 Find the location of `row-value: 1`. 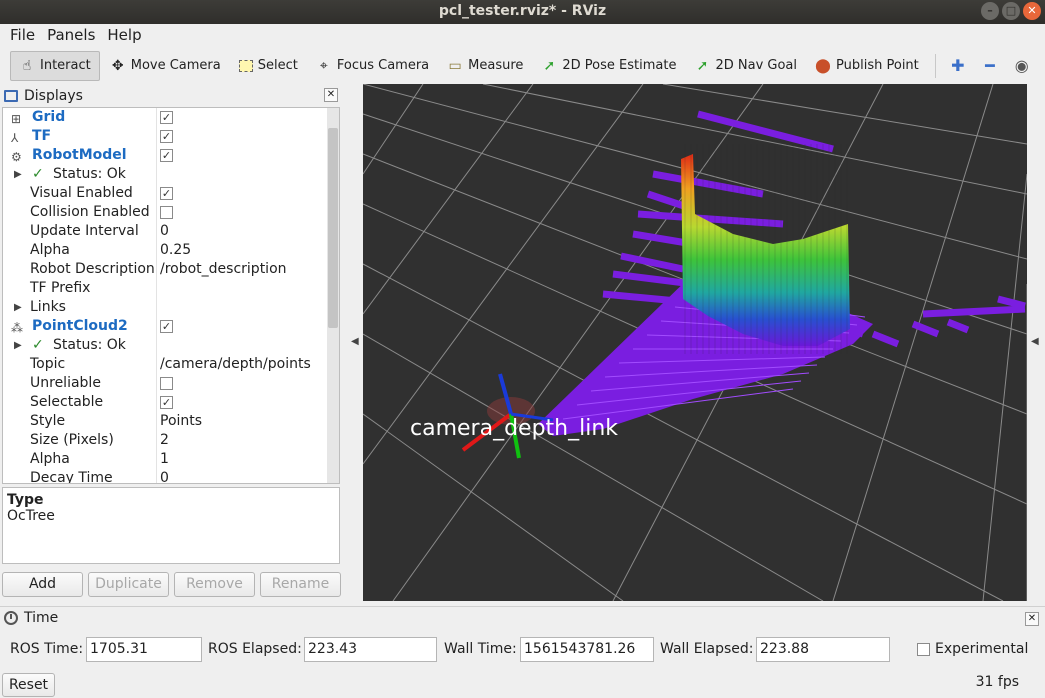

row-value: 1 is located at coordinates (164, 459).